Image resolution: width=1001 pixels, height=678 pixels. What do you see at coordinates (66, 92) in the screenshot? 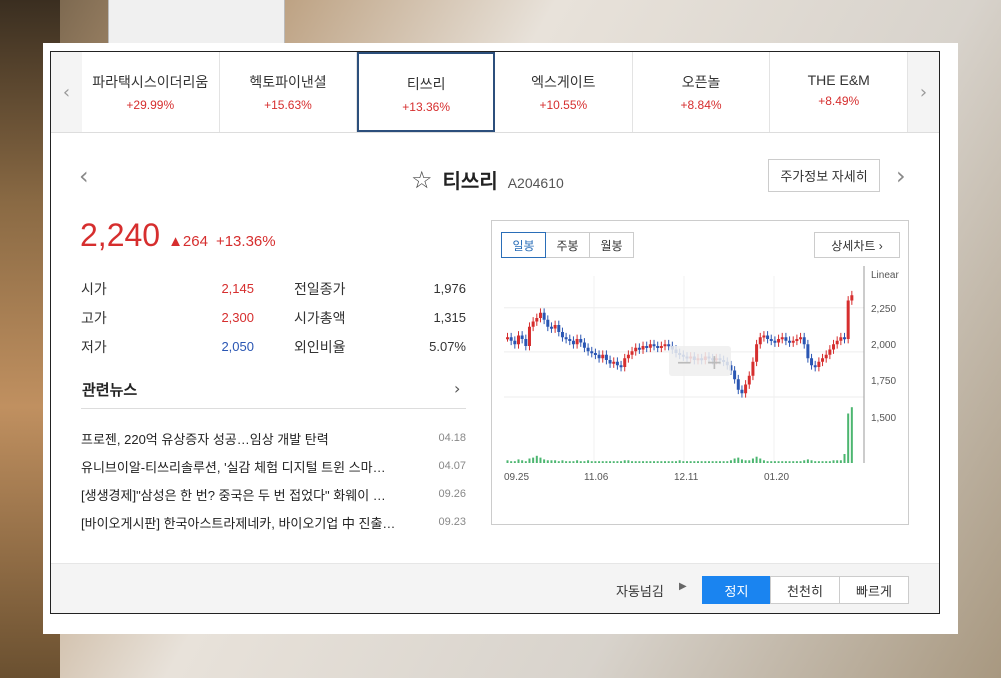
I see `ticker-prev-button: ‹` at bounding box center [66, 92].